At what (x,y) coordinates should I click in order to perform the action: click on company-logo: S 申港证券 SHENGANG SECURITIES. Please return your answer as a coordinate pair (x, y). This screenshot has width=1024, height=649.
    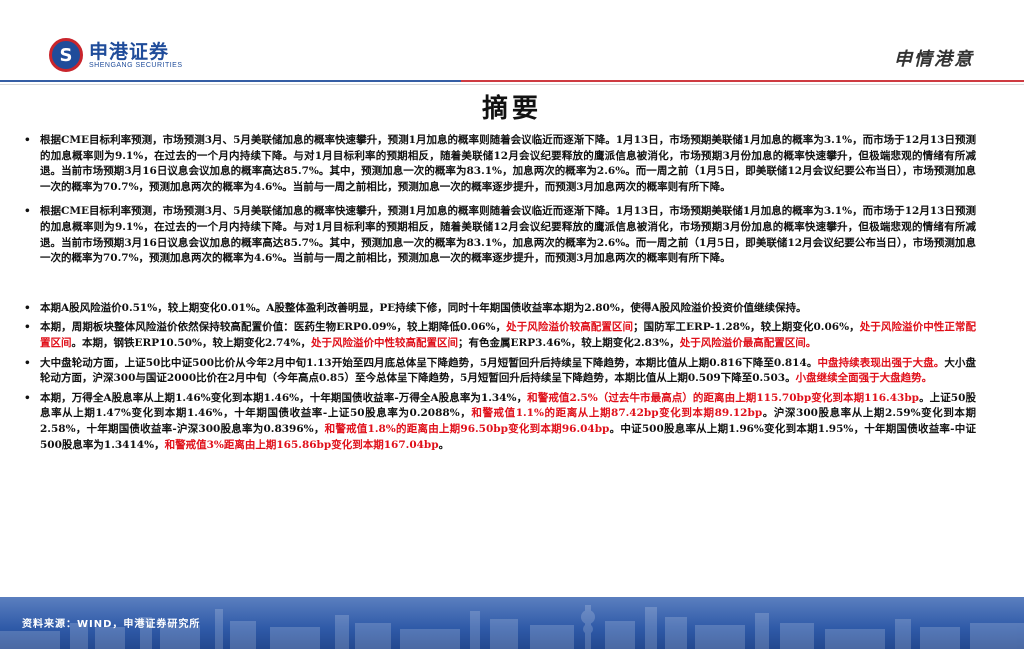
    Looking at the image, I should click on (116, 55).